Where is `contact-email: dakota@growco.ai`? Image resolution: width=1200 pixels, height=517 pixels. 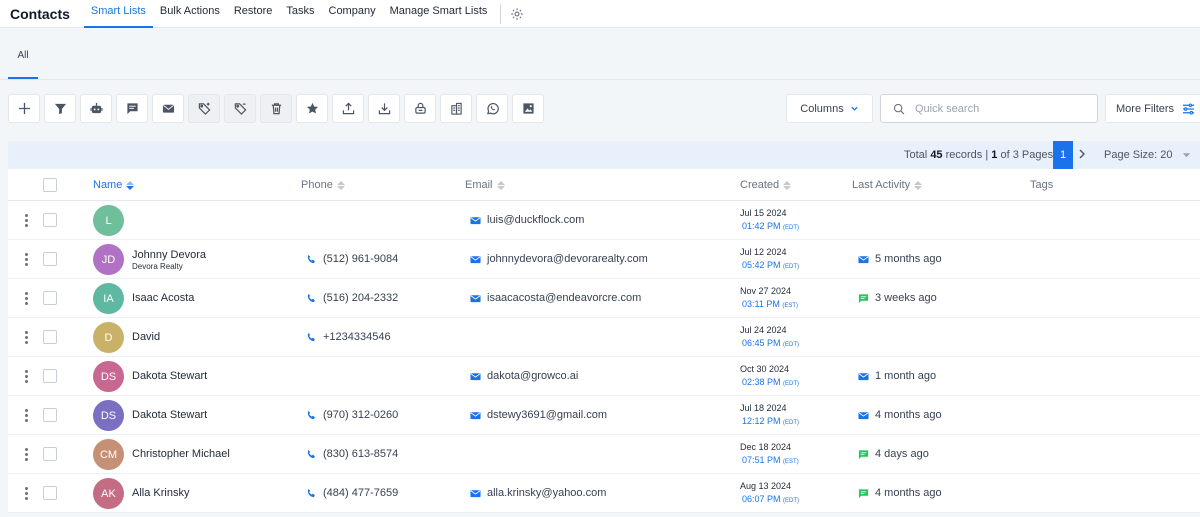
contact-email: dakota@growco.ai is located at coordinates (524, 376).